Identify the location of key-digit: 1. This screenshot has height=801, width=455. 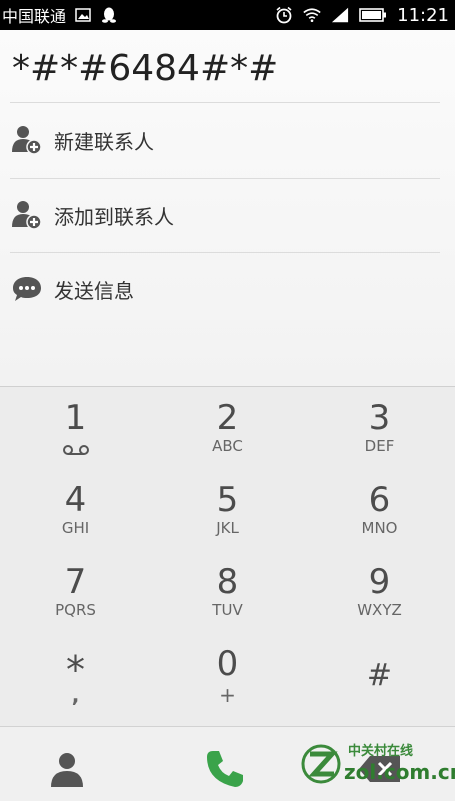
(75, 418).